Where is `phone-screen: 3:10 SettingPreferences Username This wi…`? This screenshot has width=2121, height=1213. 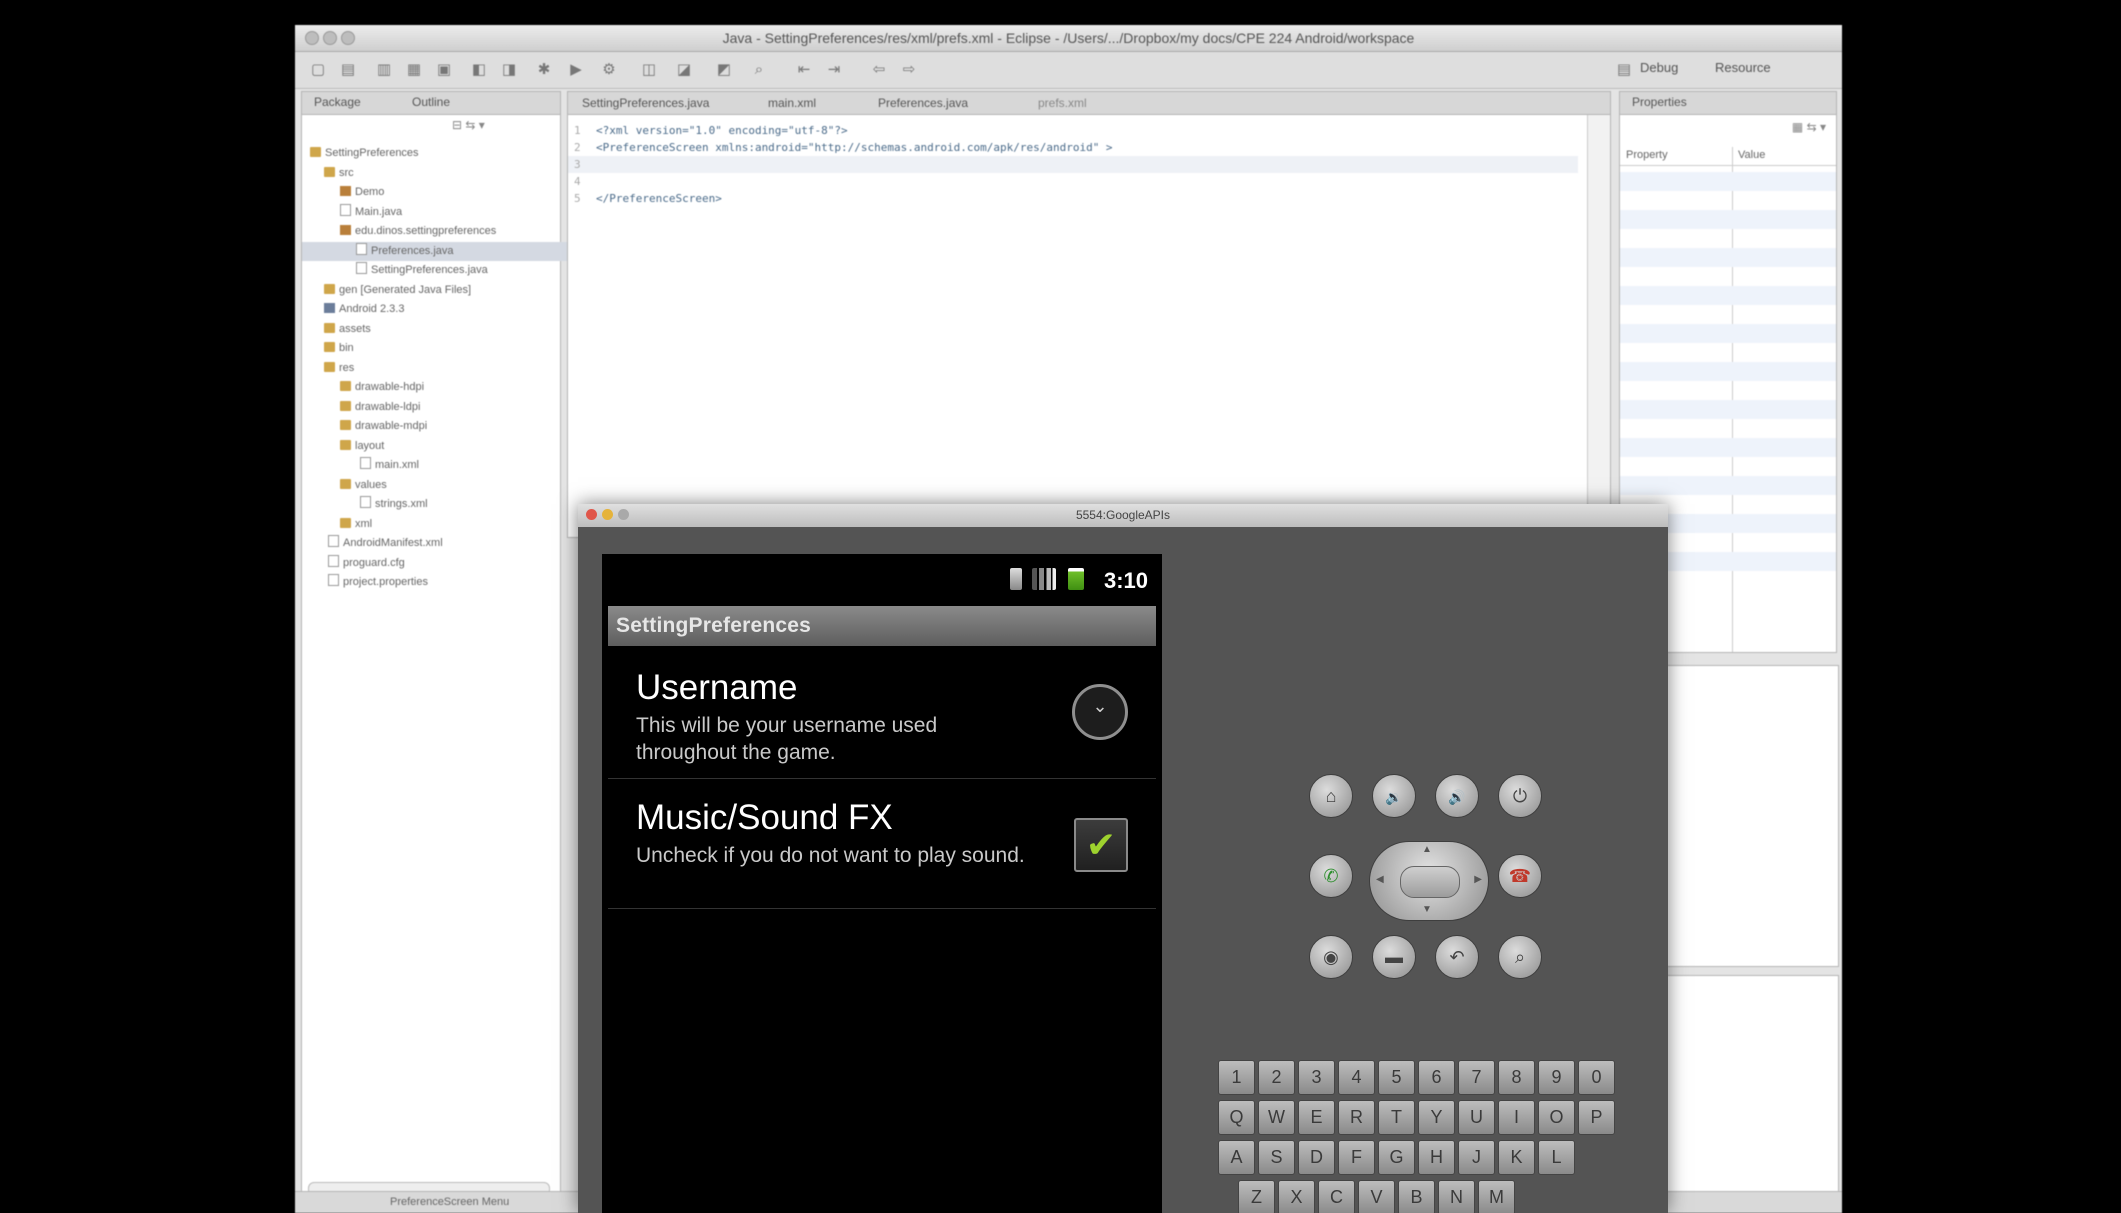
phone-screen: 3:10 SettingPreferences Username This wi… is located at coordinates (882, 883).